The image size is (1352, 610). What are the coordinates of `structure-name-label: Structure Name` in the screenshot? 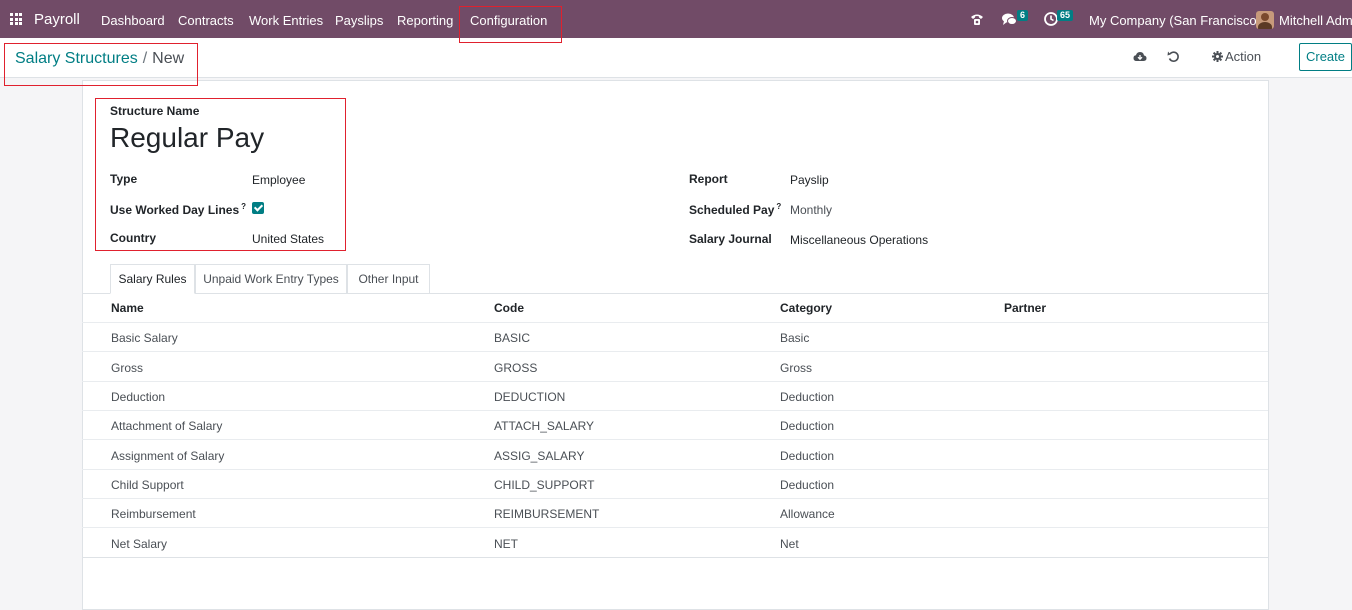 It's located at (155, 111).